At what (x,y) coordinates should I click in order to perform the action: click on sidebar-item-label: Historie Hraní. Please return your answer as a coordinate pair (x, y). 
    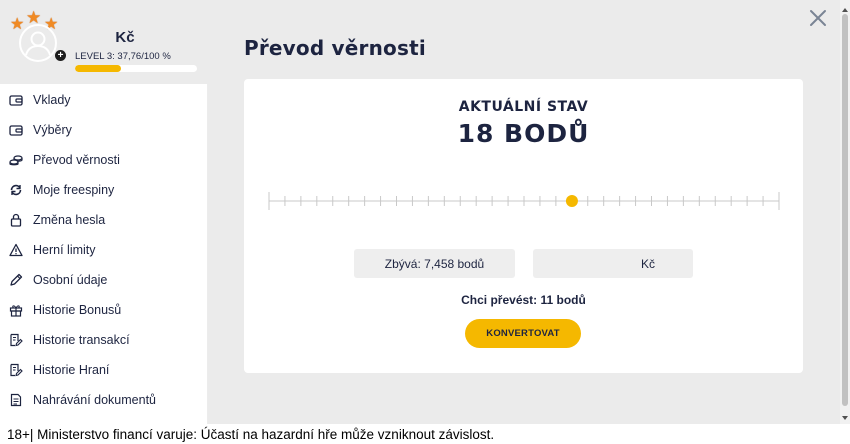
    Looking at the image, I should click on (71, 370).